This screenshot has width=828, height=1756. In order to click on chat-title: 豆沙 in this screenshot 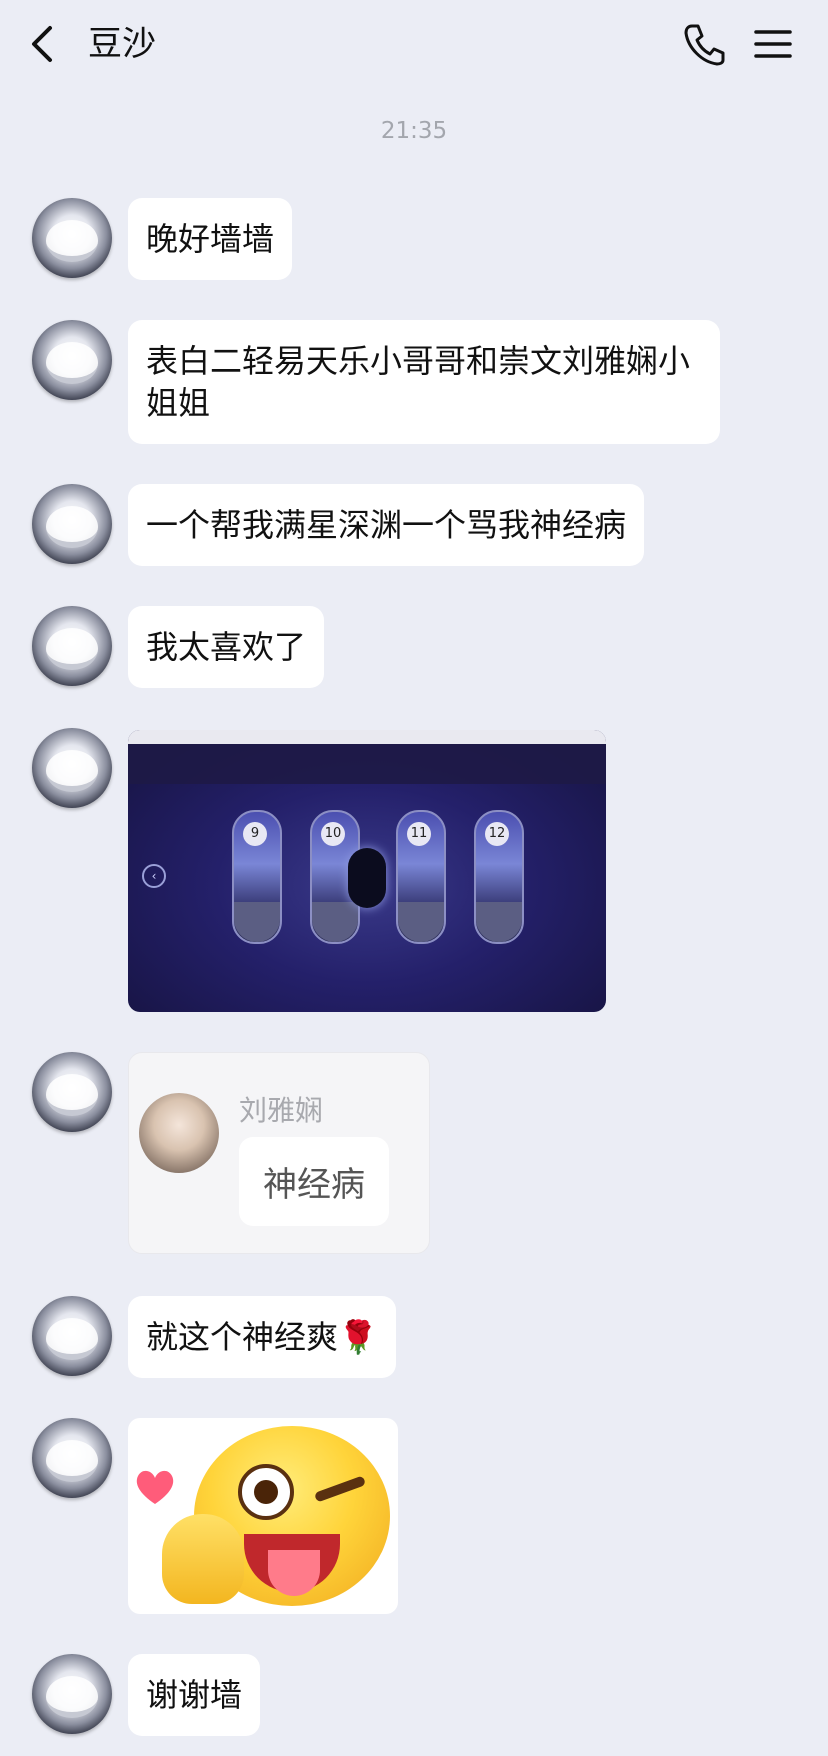, I will do `click(122, 44)`.